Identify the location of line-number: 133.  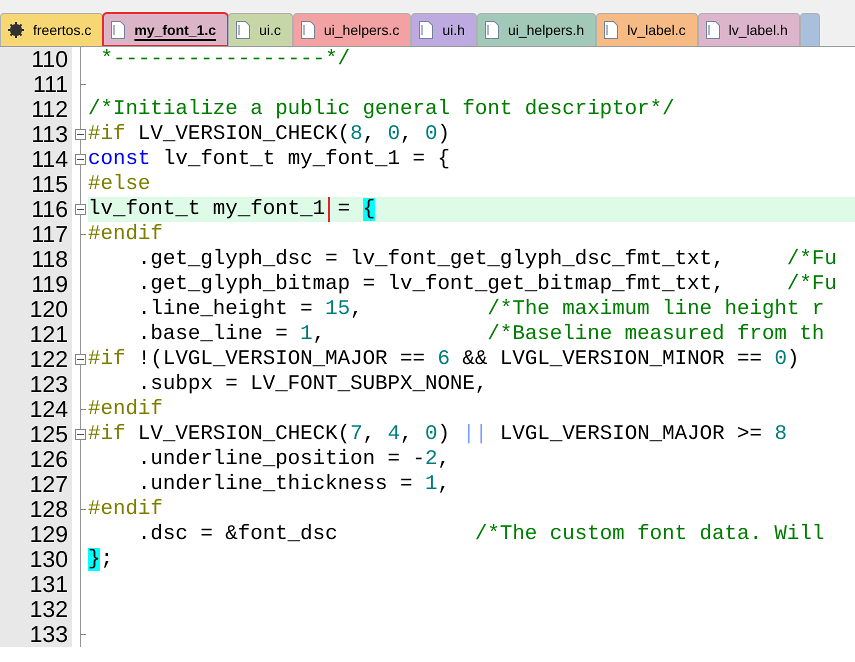
(36, 634).